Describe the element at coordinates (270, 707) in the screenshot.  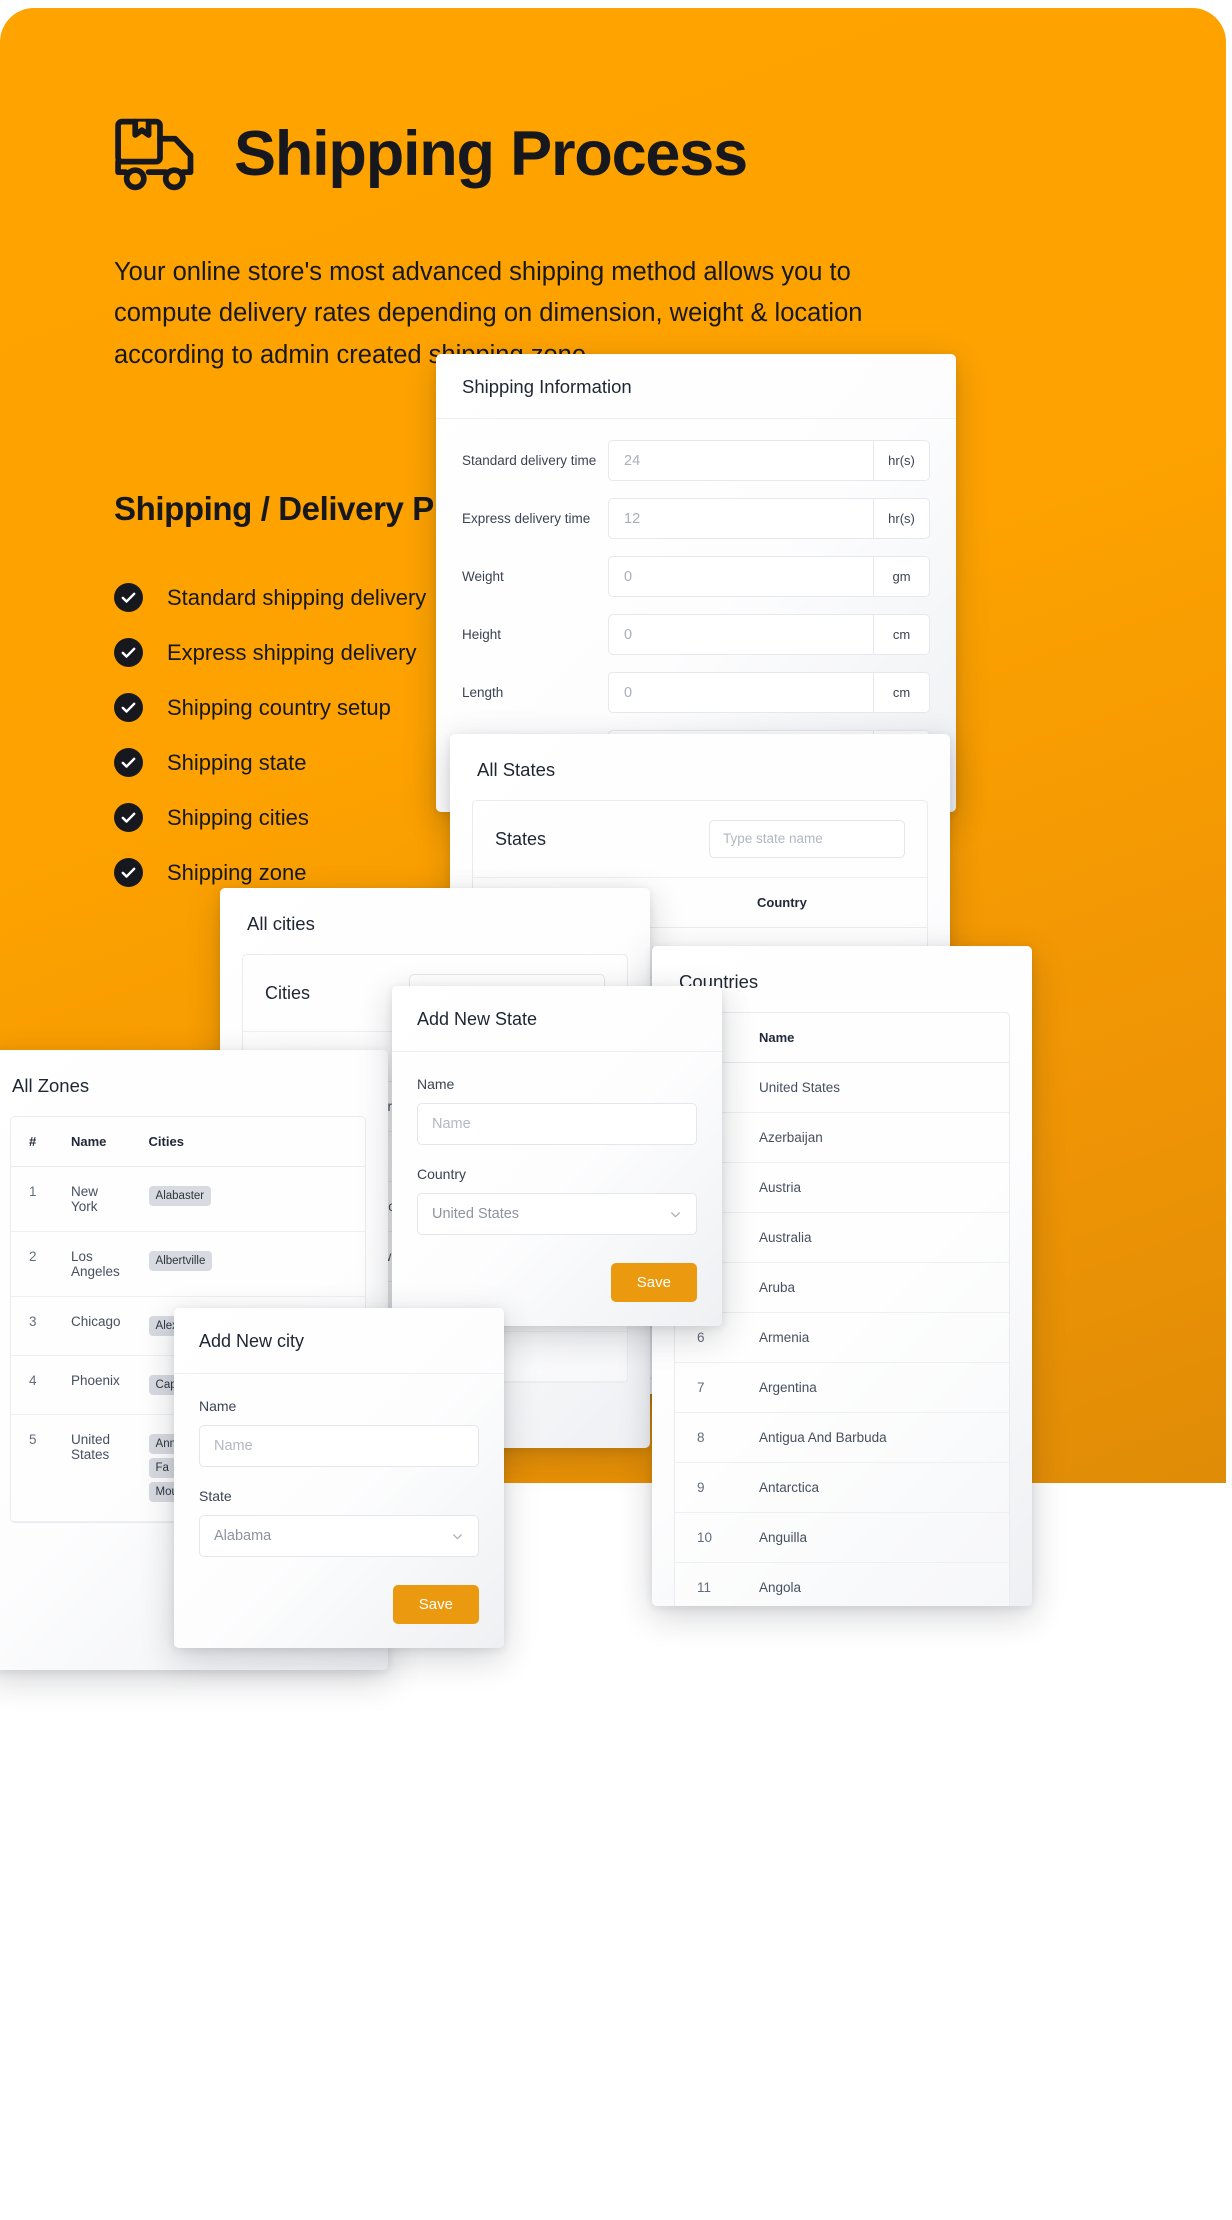
I see `list-item: Shipping country setup` at that location.